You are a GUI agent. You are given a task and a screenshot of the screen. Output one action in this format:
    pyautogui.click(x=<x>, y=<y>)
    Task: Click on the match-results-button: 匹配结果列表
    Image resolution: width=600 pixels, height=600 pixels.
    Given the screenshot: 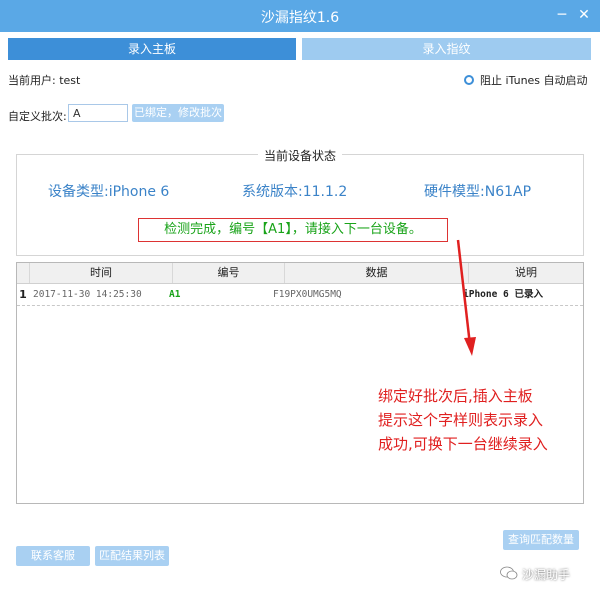 What is the action you would take?
    pyautogui.click(x=132, y=556)
    